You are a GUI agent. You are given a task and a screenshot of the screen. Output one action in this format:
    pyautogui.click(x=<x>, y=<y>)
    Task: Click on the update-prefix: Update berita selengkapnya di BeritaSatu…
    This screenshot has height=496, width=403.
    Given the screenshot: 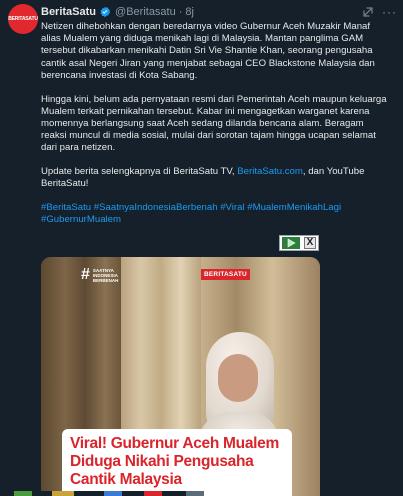 What is the action you would take?
    pyautogui.click(x=139, y=172)
    